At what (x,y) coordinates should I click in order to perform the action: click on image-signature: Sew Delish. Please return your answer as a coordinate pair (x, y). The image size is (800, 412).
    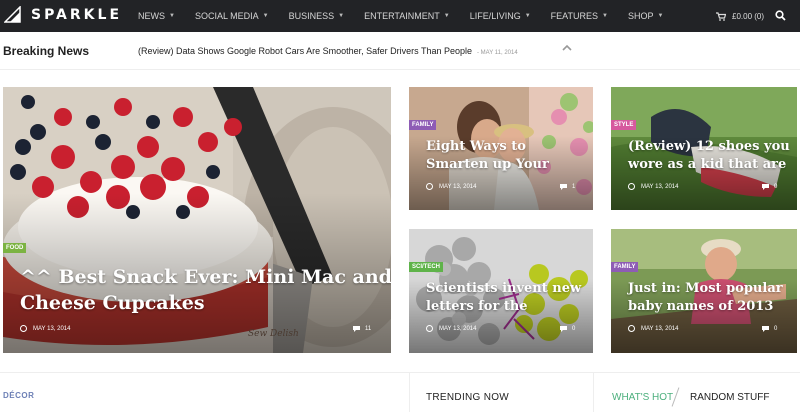
    Looking at the image, I should click on (273, 334).